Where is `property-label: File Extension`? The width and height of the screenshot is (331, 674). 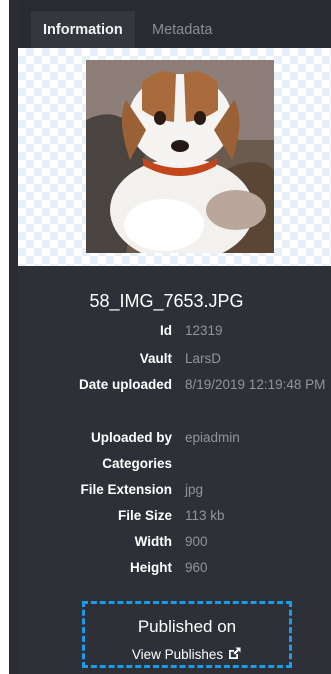 property-label: File Extension is located at coordinates (126, 489).